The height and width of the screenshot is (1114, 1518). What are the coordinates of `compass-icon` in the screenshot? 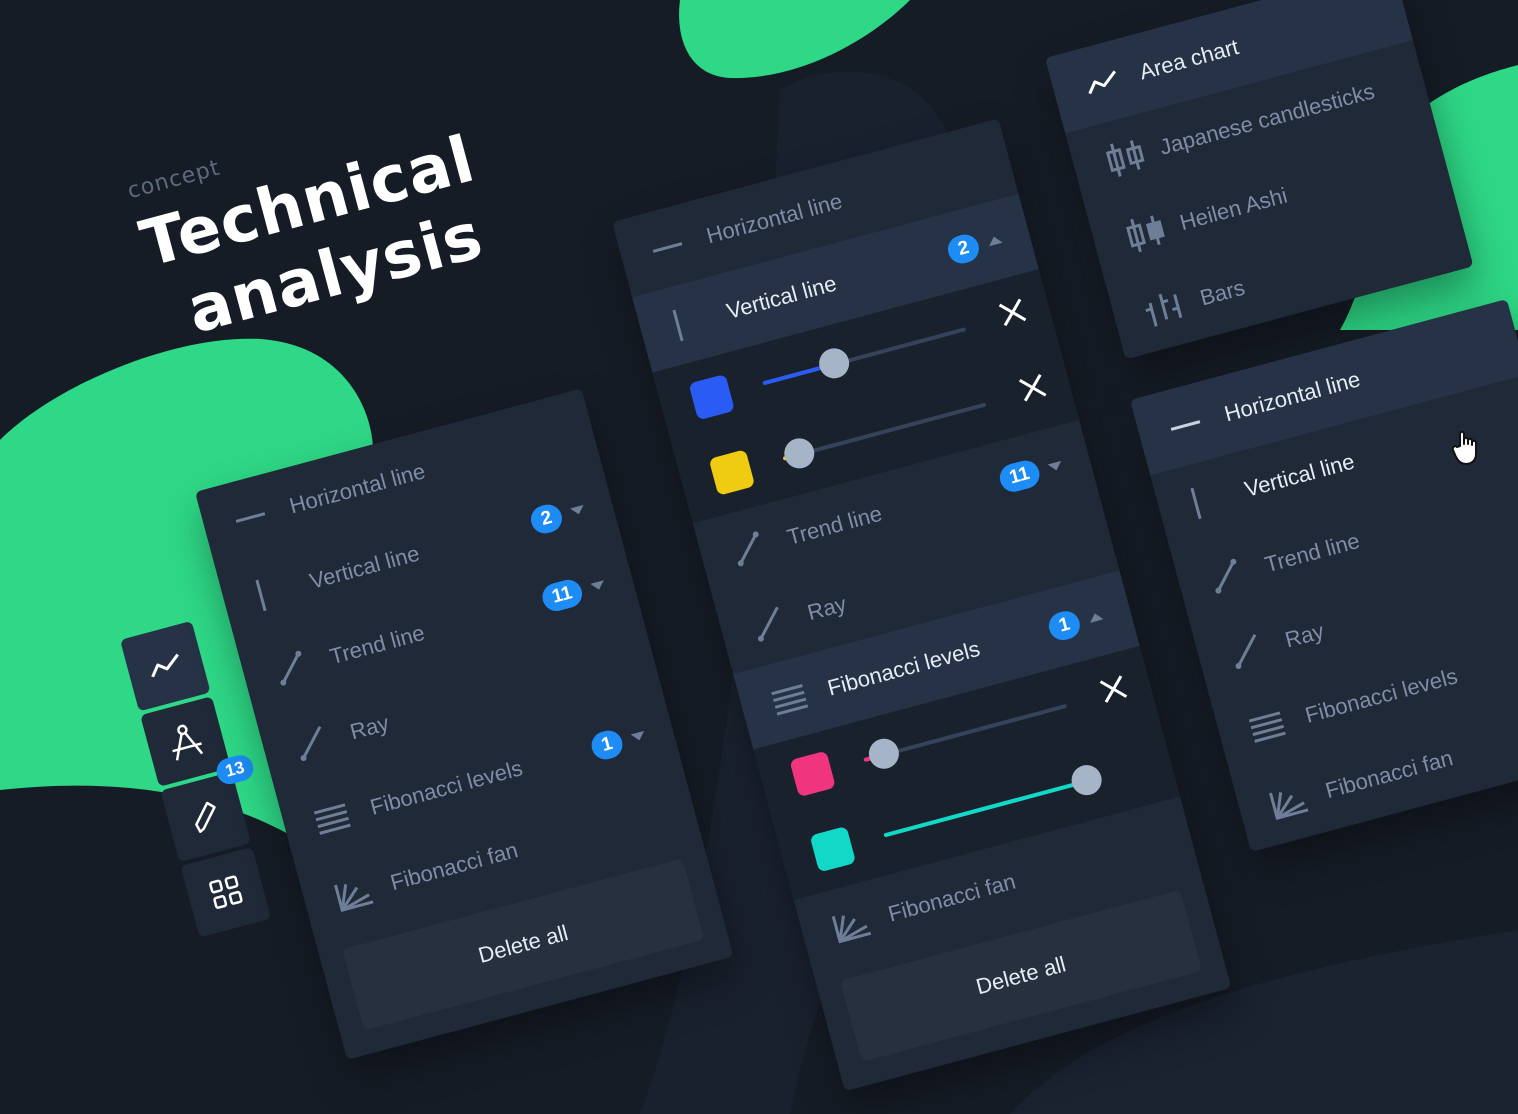 It's located at (188, 742).